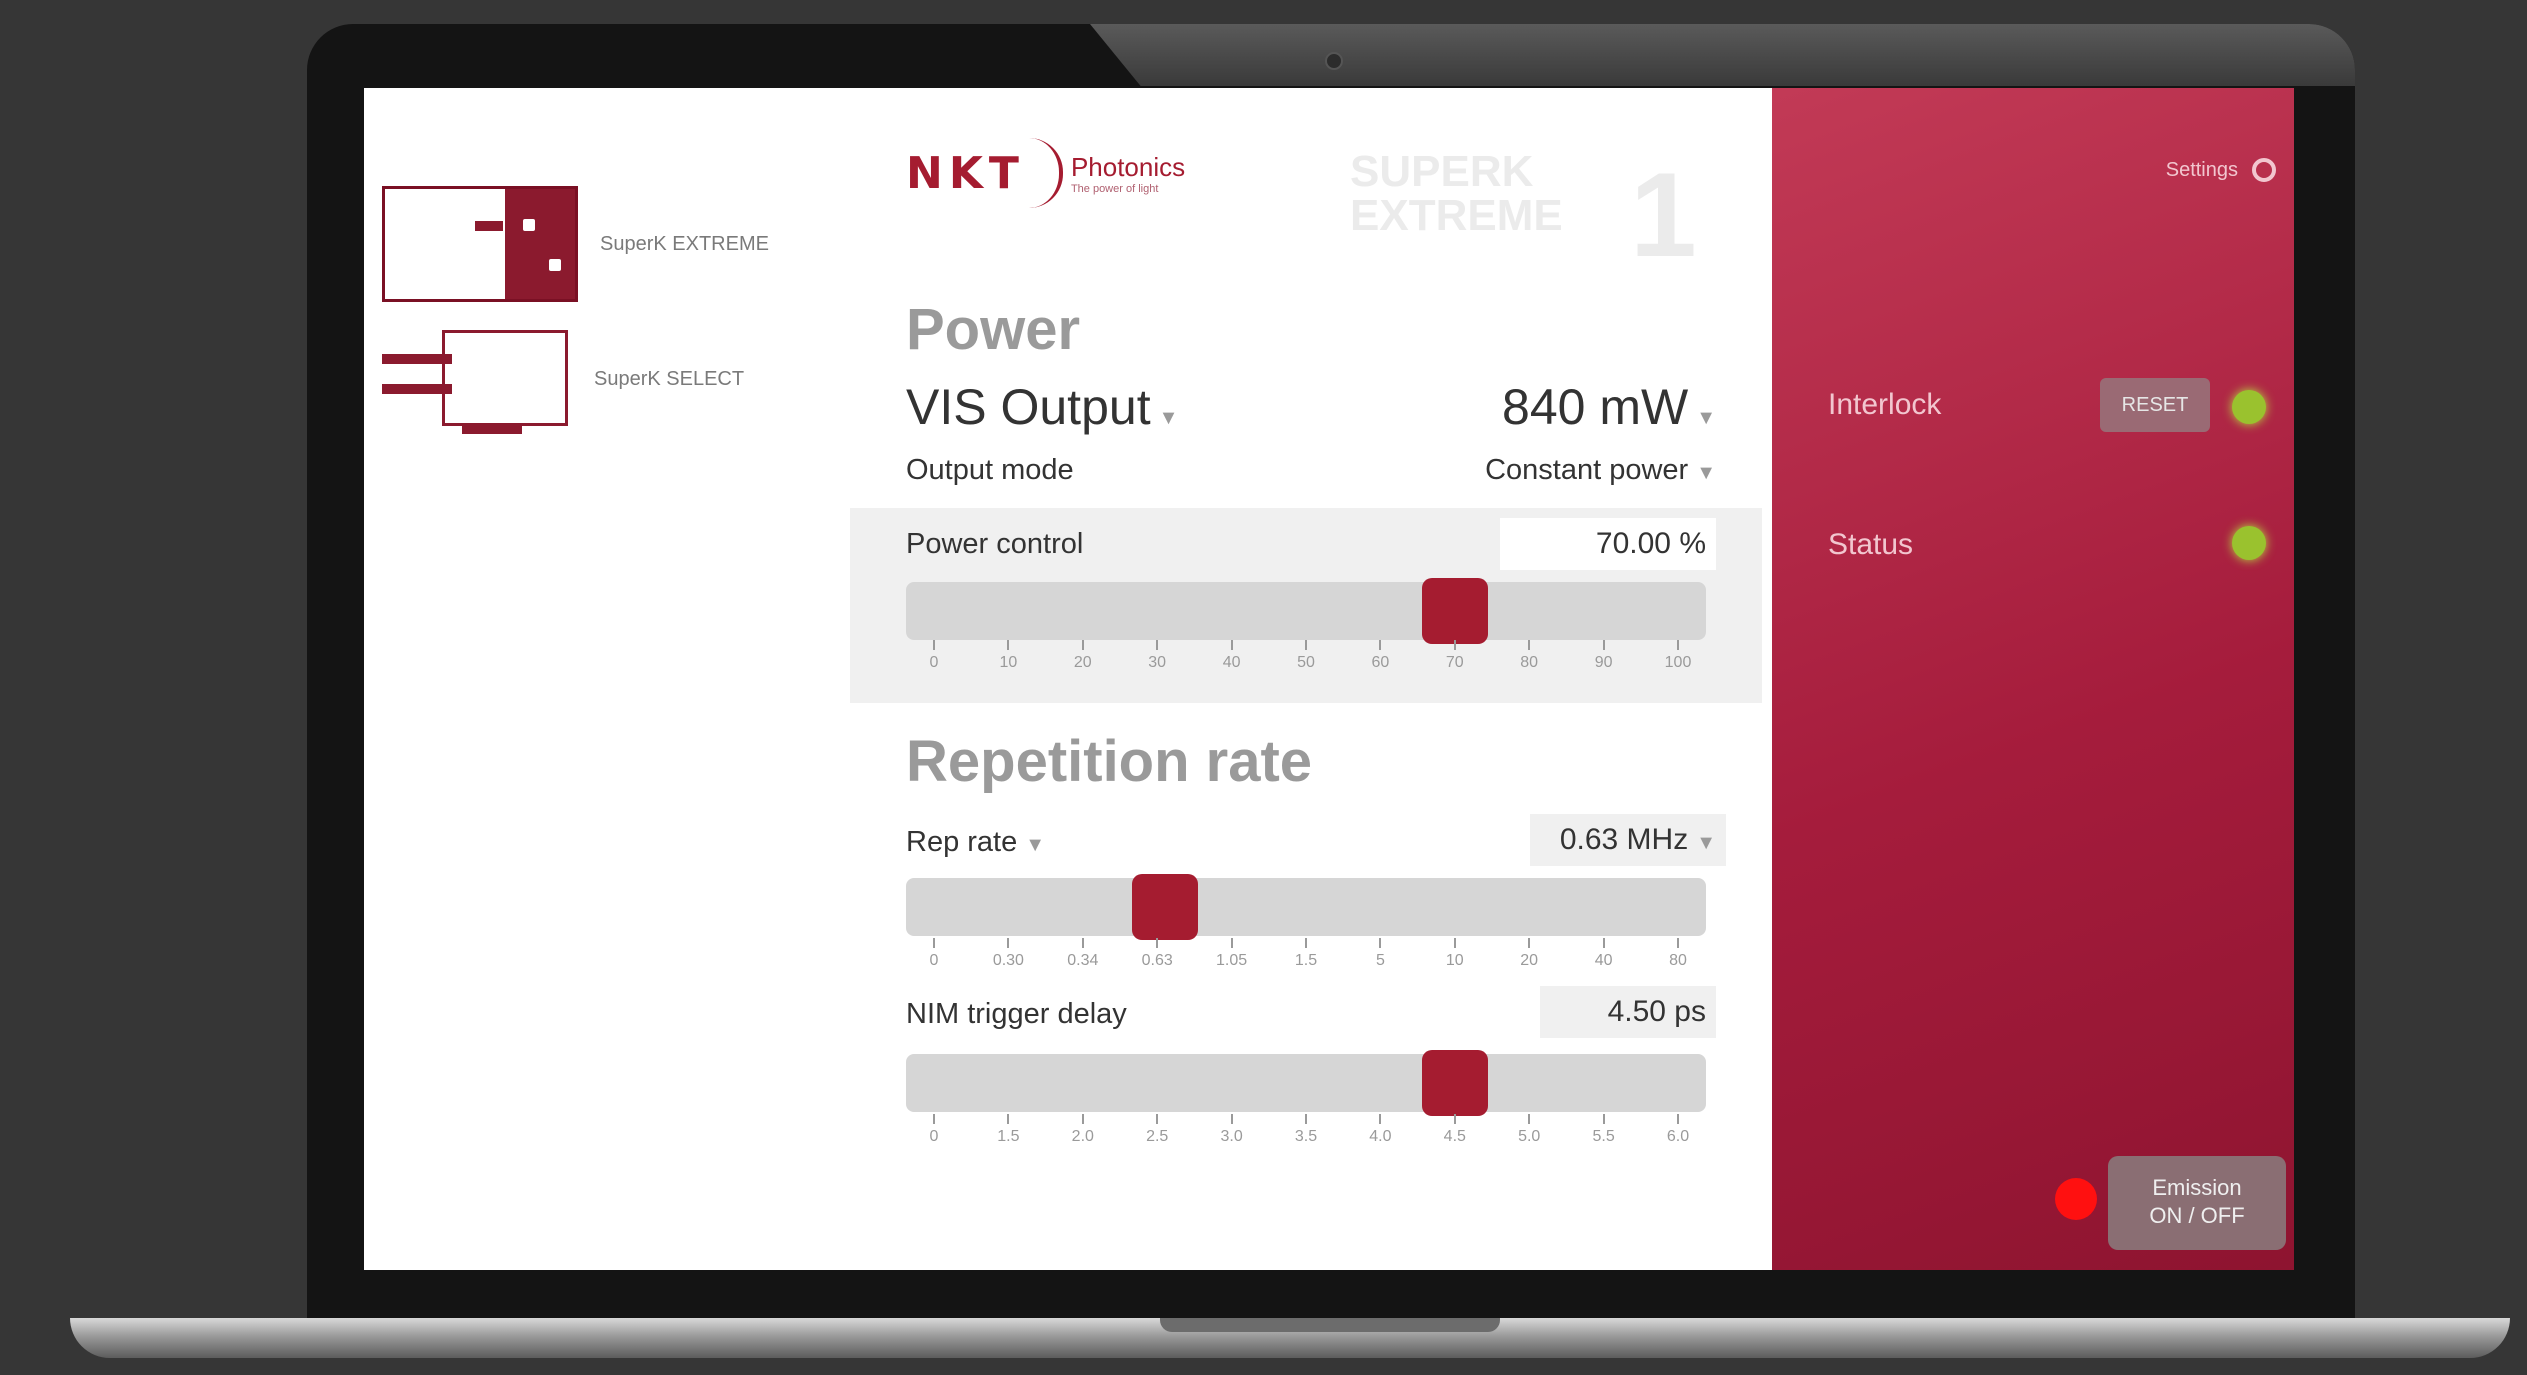 This screenshot has width=2527, height=1375. Describe the element at coordinates (1609, 407) in the screenshot. I see `output-power-value: 840 mW ▼` at that location.